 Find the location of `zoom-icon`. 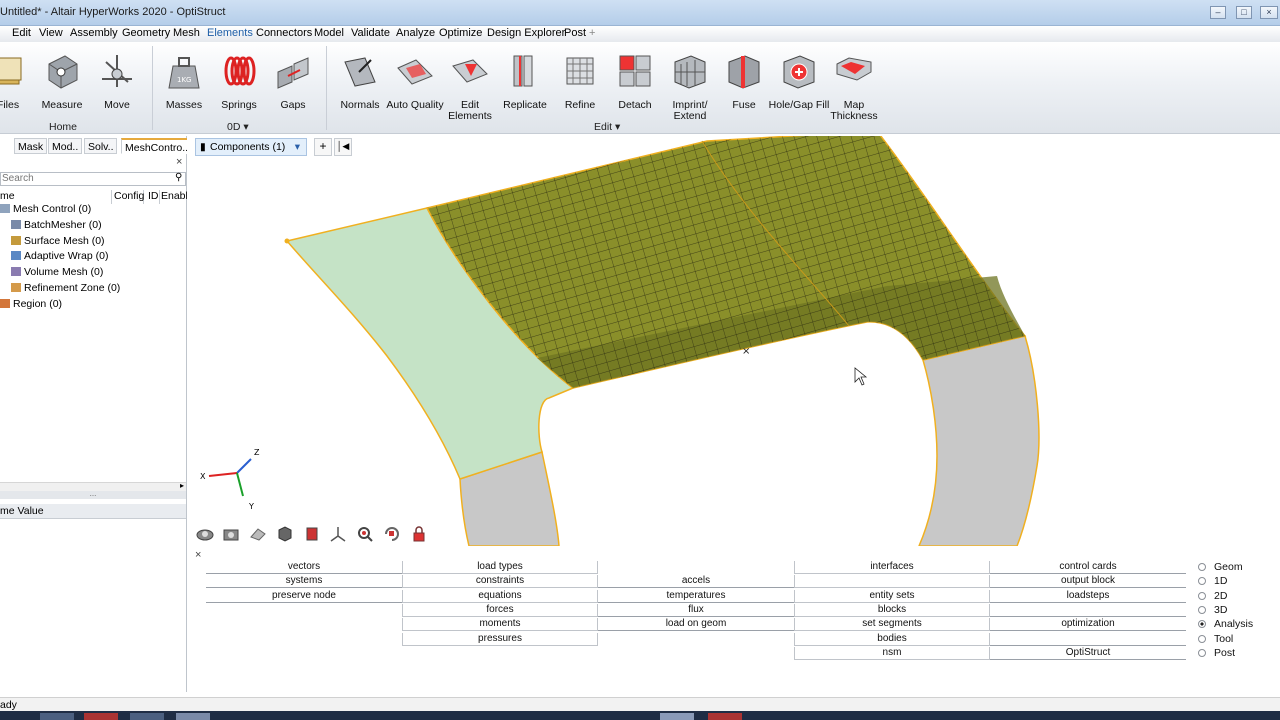

zoom-icon is located at coordinates (365, 534).